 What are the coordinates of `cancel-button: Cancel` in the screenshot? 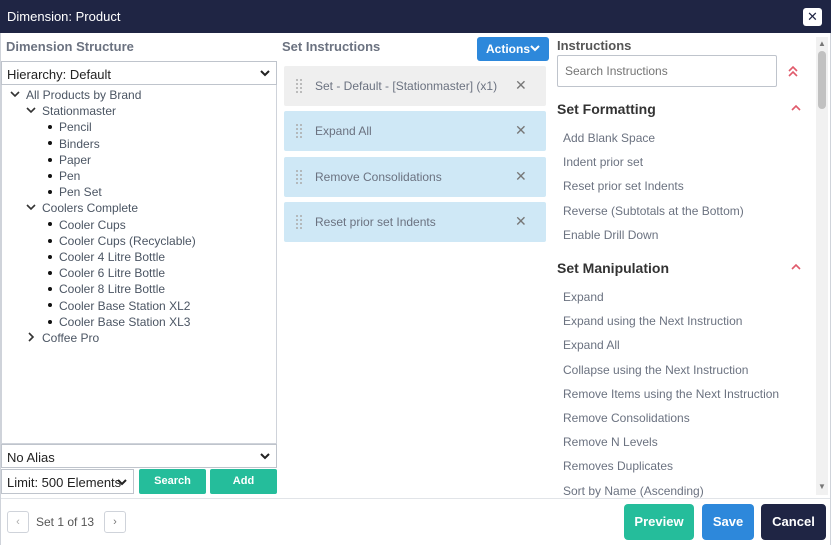 It's located at (793, 522).